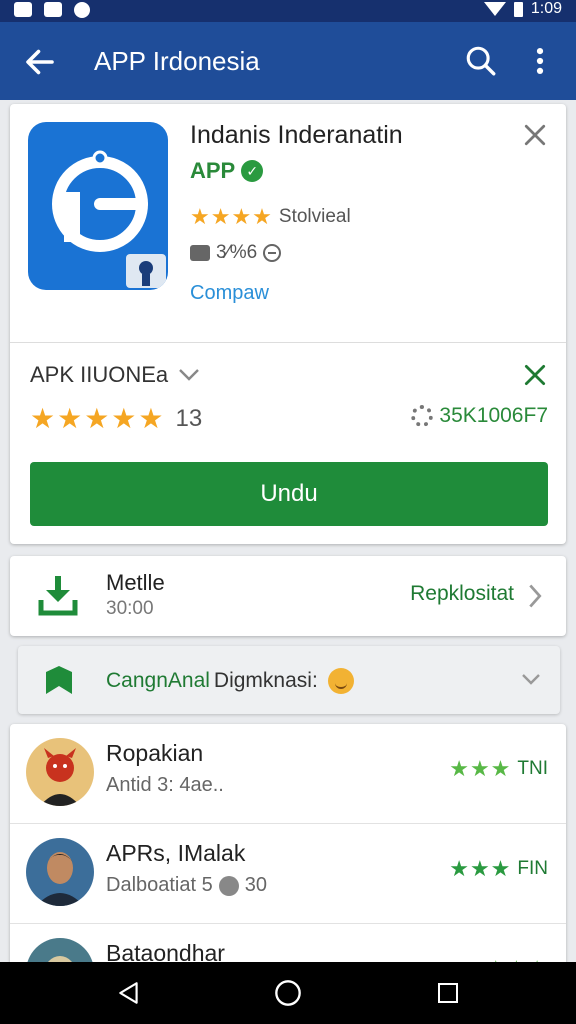 The image size is (576, 1024). Describe the element at coordinates (288, 61) in the screenshot. I see `app-bar: APP Irdonesia` at that location.